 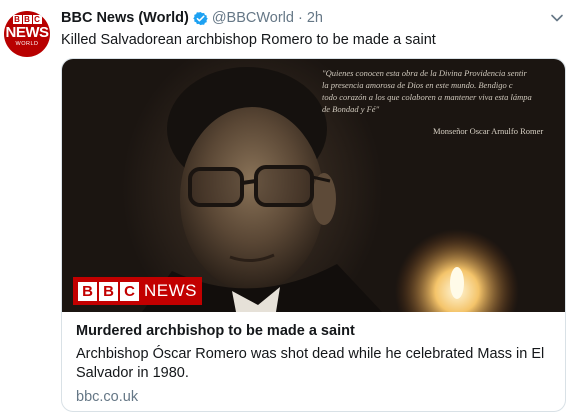 I want to click on tweet-header: BBC News (World) @BBCWorld · 2h, so click(x=192, y=18).